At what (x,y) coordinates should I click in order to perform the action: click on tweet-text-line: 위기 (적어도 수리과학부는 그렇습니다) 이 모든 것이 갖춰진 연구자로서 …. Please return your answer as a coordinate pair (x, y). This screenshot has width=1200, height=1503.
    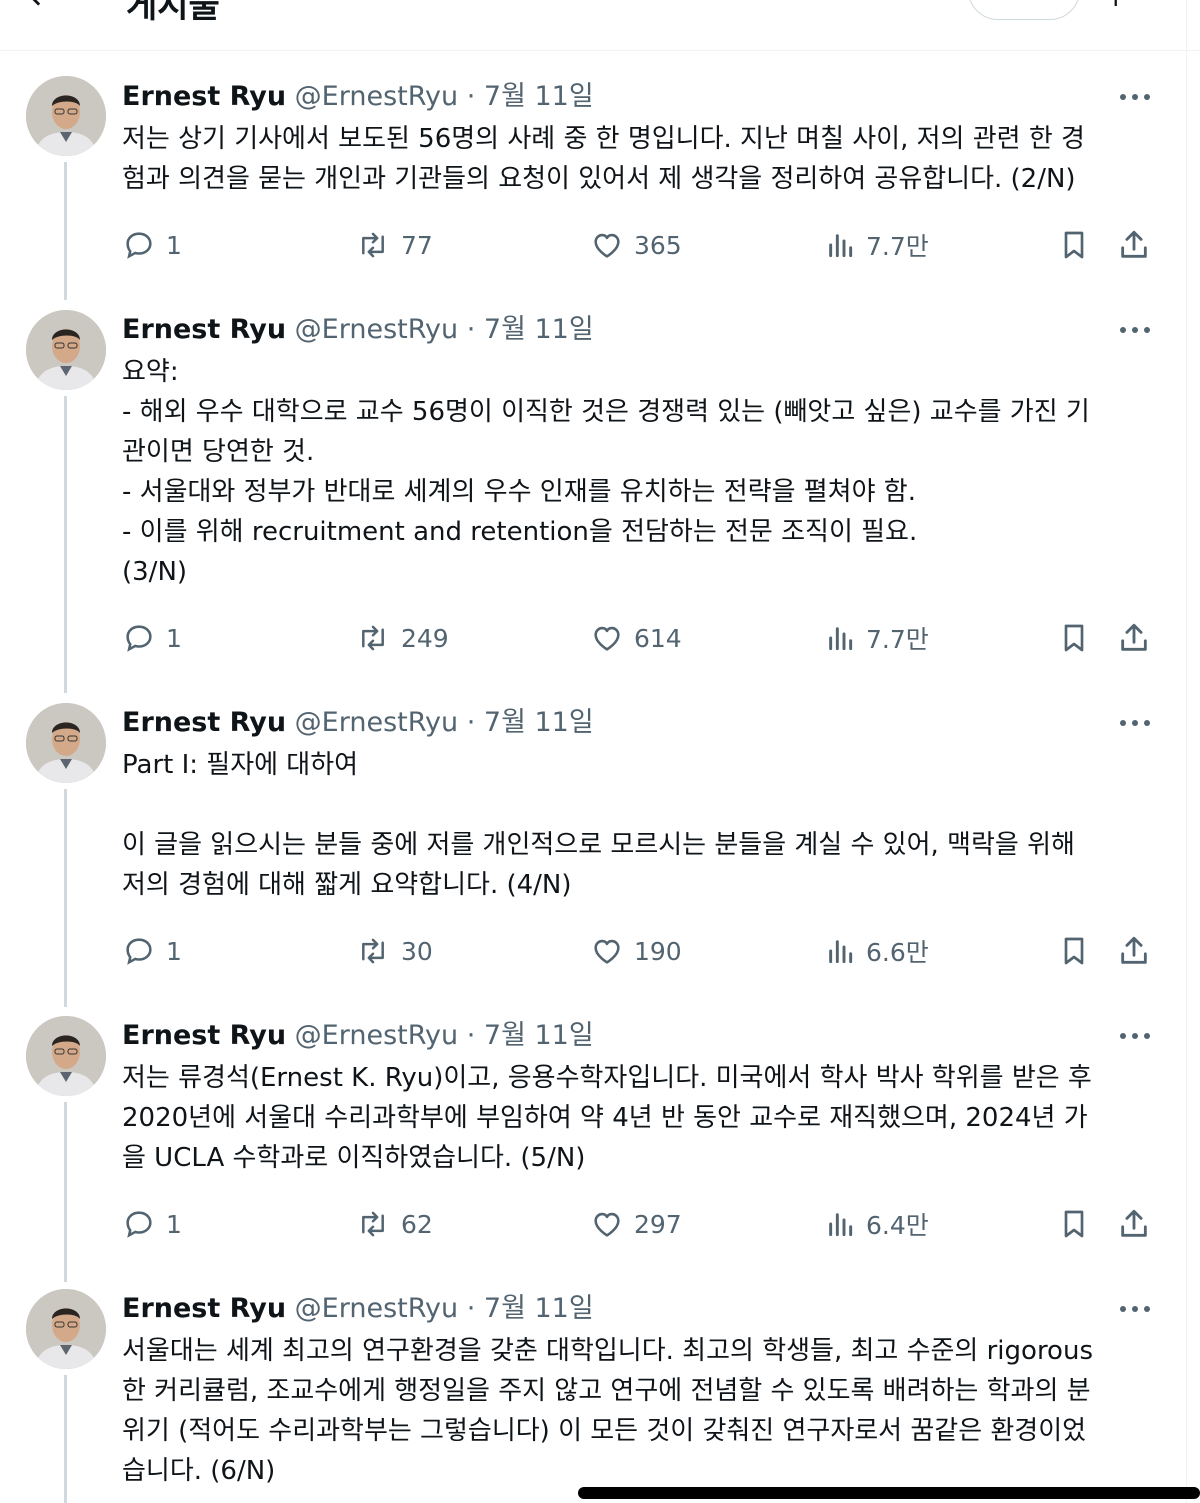
    Looking at the image, I should click on (604, 1431).